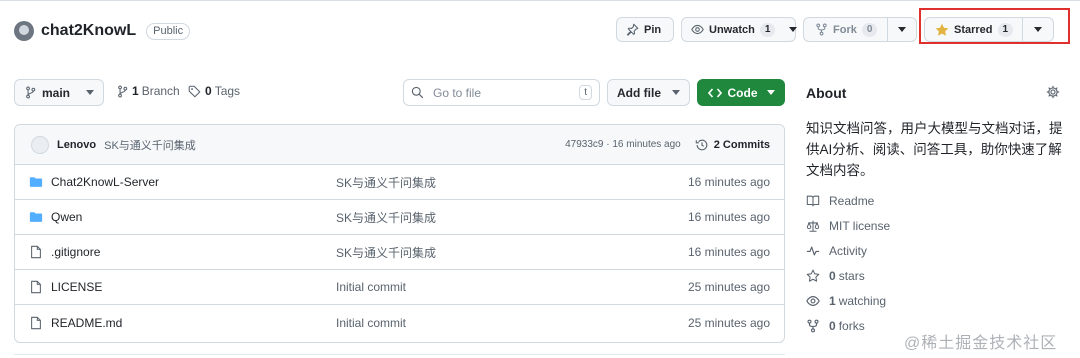 The width and height of the screenshot is (1080, 358). Describe the element at coordinates (585, 92) in the screenshot. I see `shortcut-hint: t` at that location.